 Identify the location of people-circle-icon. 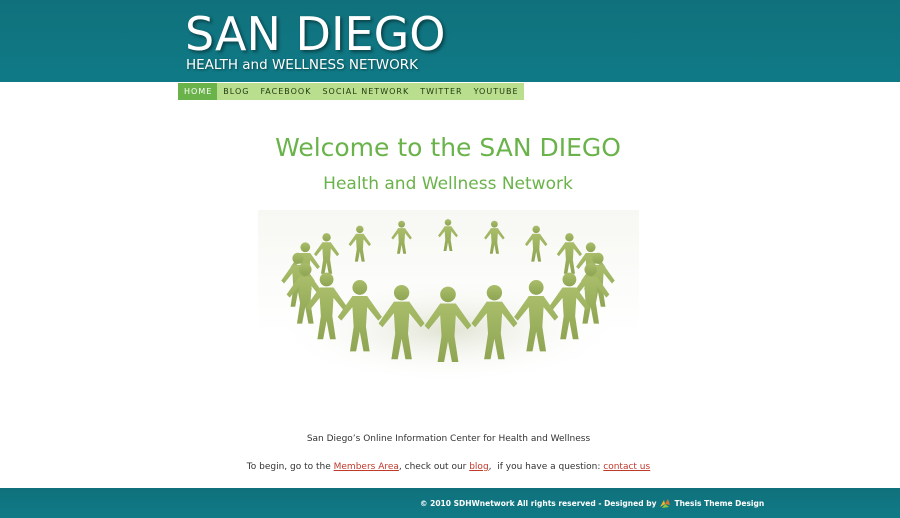
(448, 302).